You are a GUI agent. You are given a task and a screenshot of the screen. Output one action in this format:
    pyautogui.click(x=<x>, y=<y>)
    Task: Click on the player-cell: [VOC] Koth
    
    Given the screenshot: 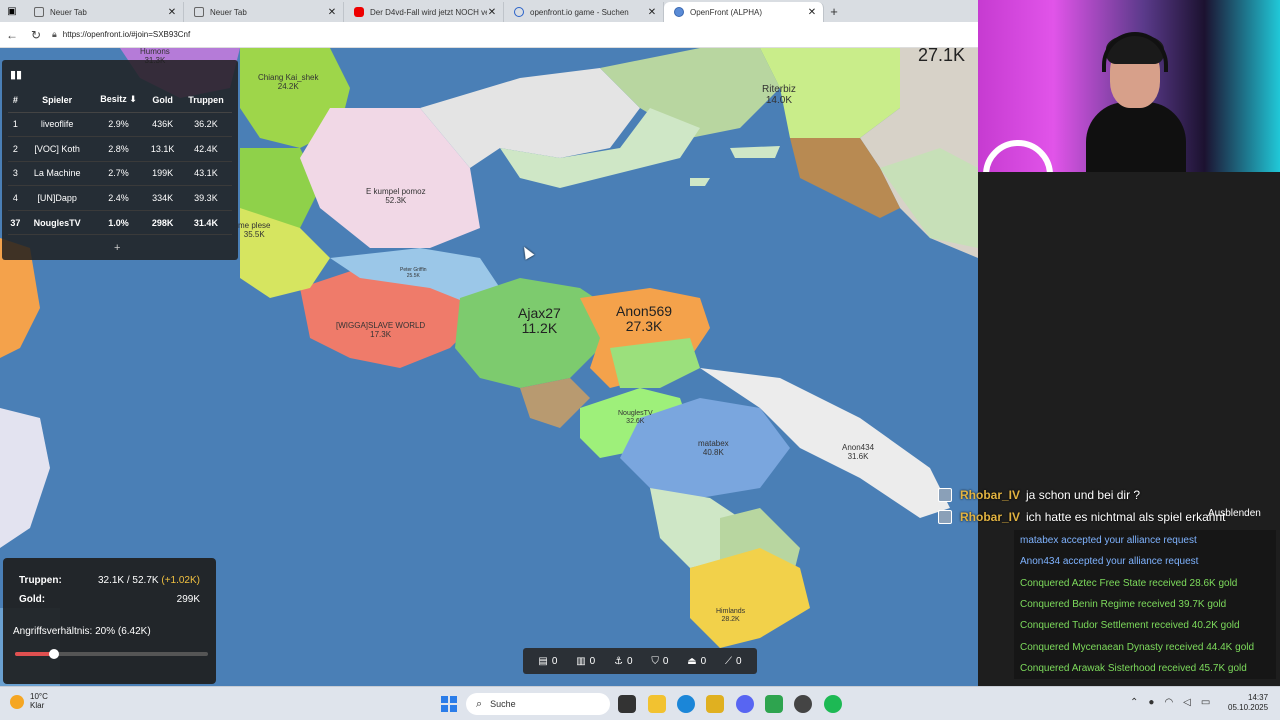 What is the action you would take?
    pyautogui.click(x=57, y=149)
    